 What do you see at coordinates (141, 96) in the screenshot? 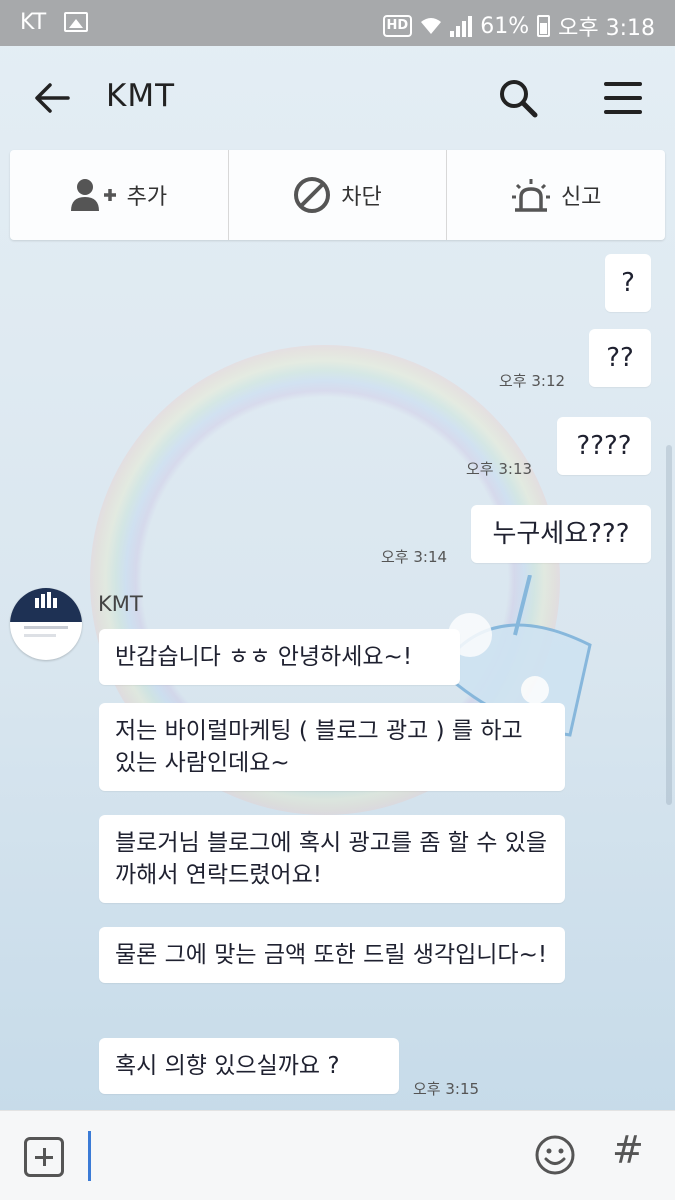
I see `chat-title: KMT` at bounding box center [141, 96].